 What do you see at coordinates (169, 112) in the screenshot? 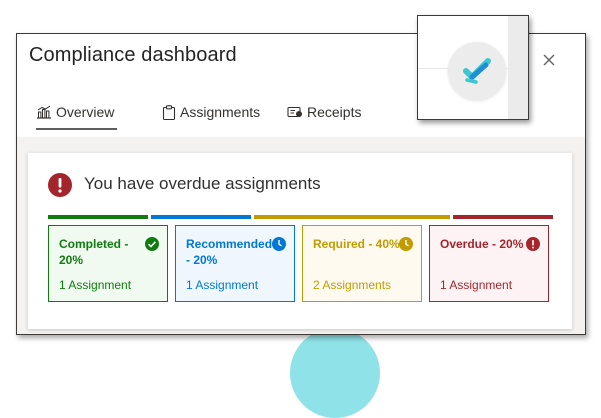
I see `clipboard-icon` at bounding box center [169, 112].